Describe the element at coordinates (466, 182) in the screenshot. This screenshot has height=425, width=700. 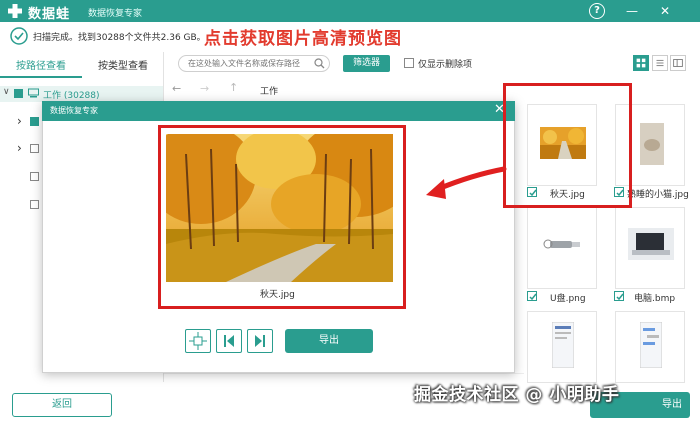
I see `red-arrow-icon` at that location.